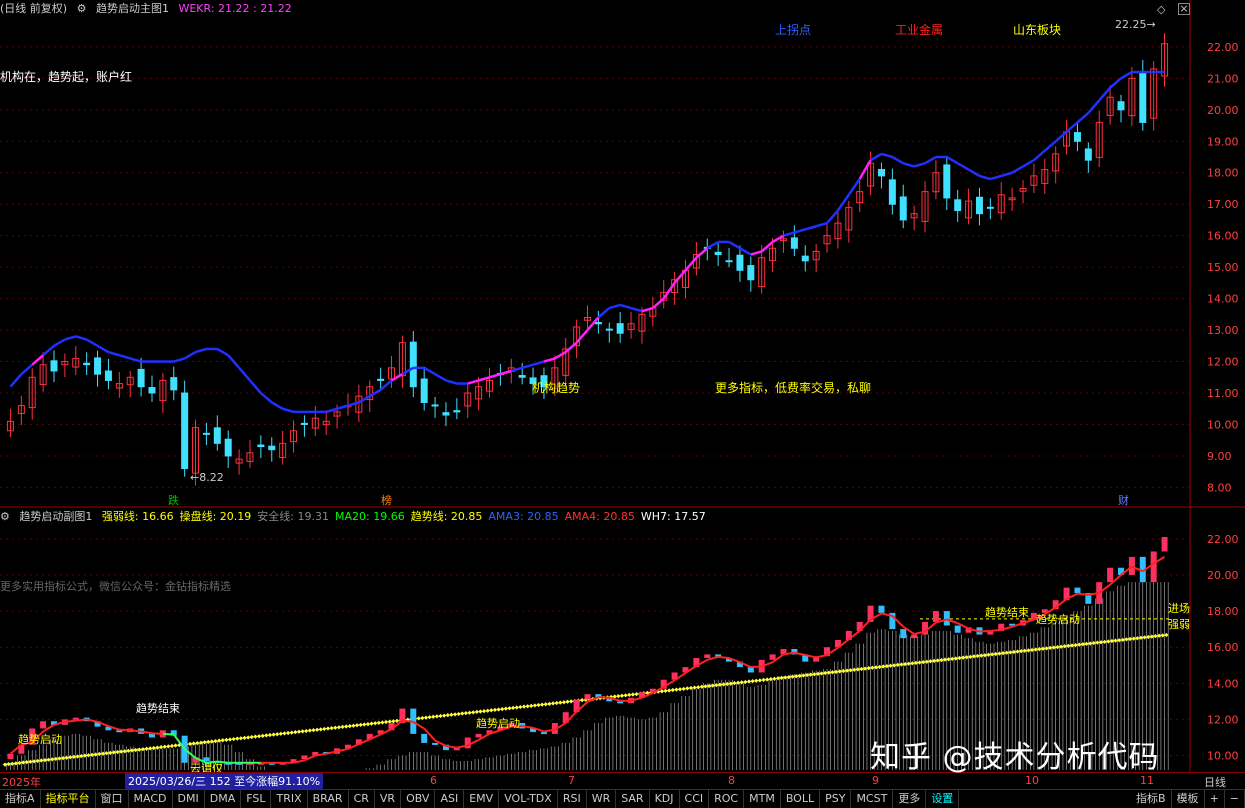 This screenshot has width=1245, height=808. I want to click on tab-14: VOL-TDX, so click(528, 799).